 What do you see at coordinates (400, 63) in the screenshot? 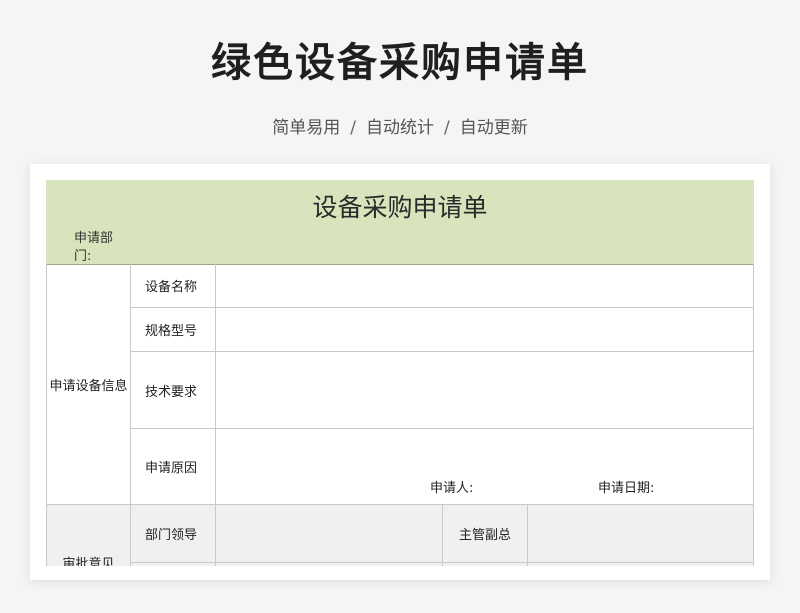
I see `page-title: 绿色设备采购申请单` at bounding box center [400, 63].